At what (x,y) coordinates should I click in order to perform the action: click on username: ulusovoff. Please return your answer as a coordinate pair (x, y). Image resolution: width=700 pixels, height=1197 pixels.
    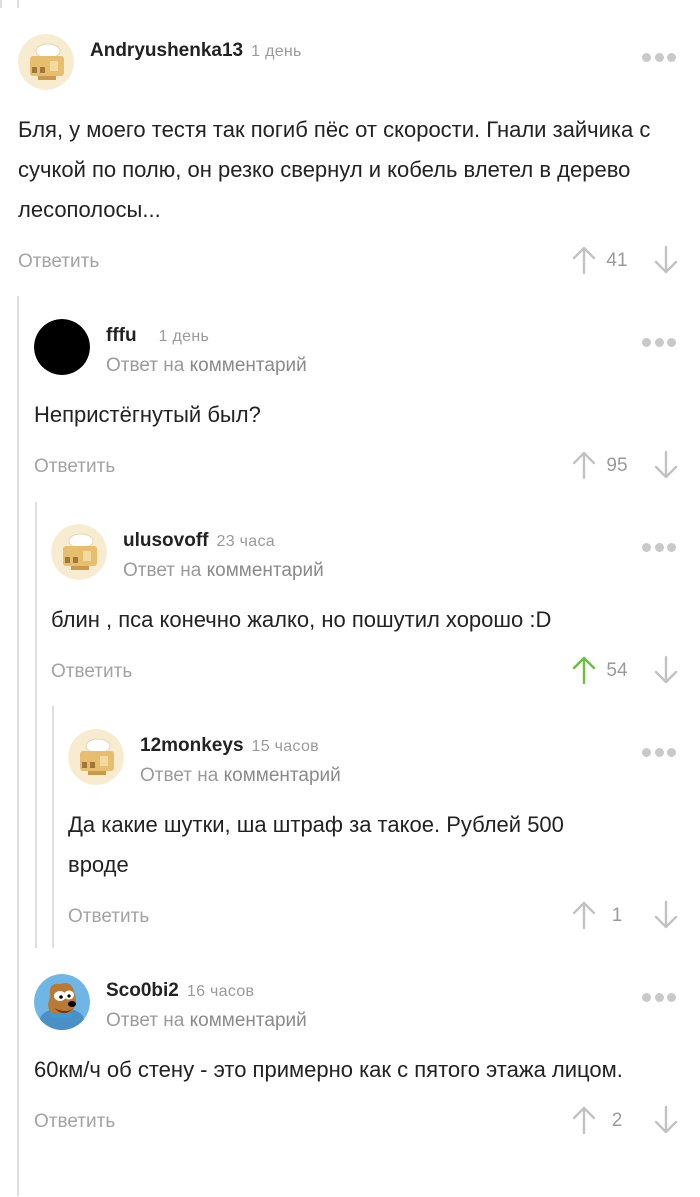
    Looking at the image, I should click on (166, 540).